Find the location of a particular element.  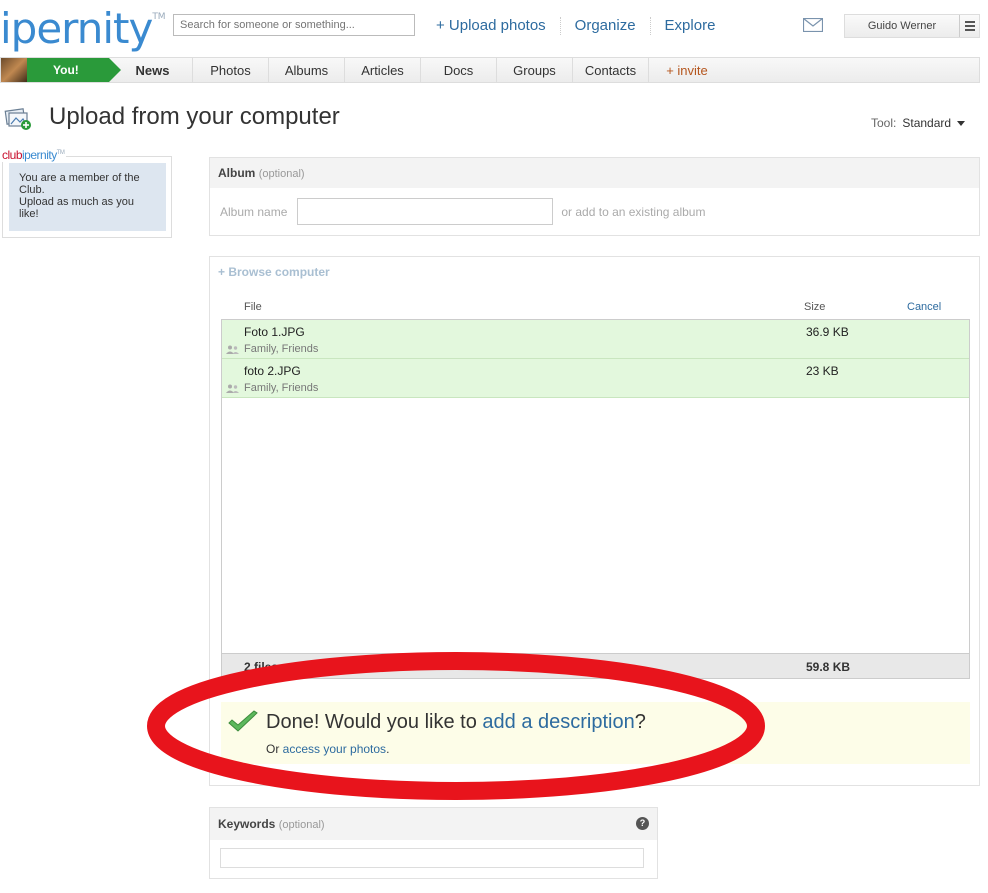

keywords-header: Keywords (optional) ? is located at coordinates (433, 824).